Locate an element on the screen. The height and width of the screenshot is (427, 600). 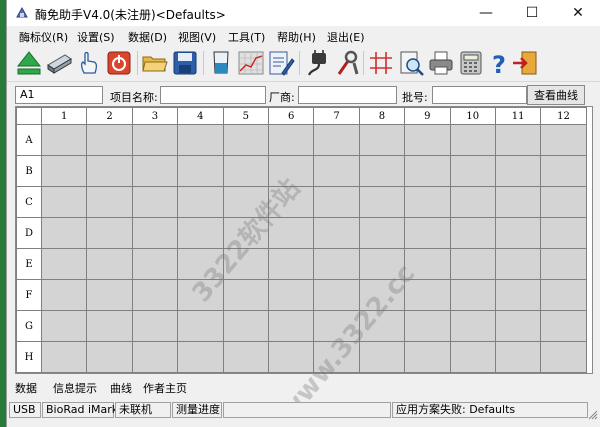
row-header: C is located at coordinates (29, 202).